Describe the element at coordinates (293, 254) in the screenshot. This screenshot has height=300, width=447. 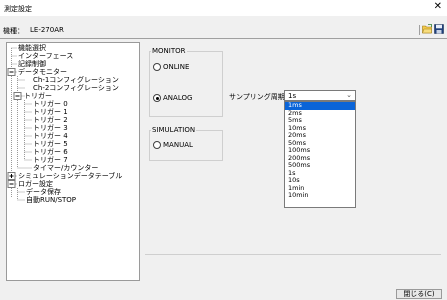
I see `pane-divider` at that location.